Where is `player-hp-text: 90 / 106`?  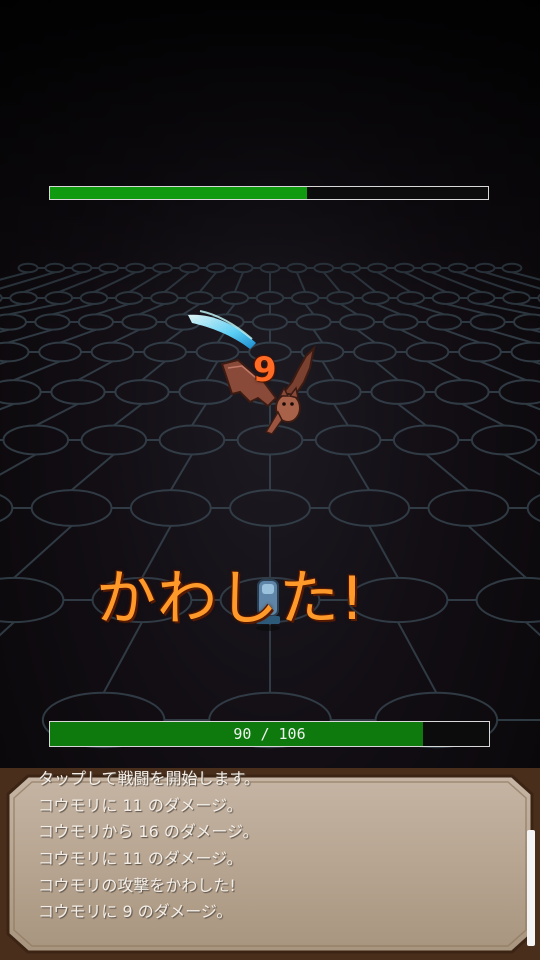
player-hp-text: 90 / 106 is located at coordinates (269, 734).